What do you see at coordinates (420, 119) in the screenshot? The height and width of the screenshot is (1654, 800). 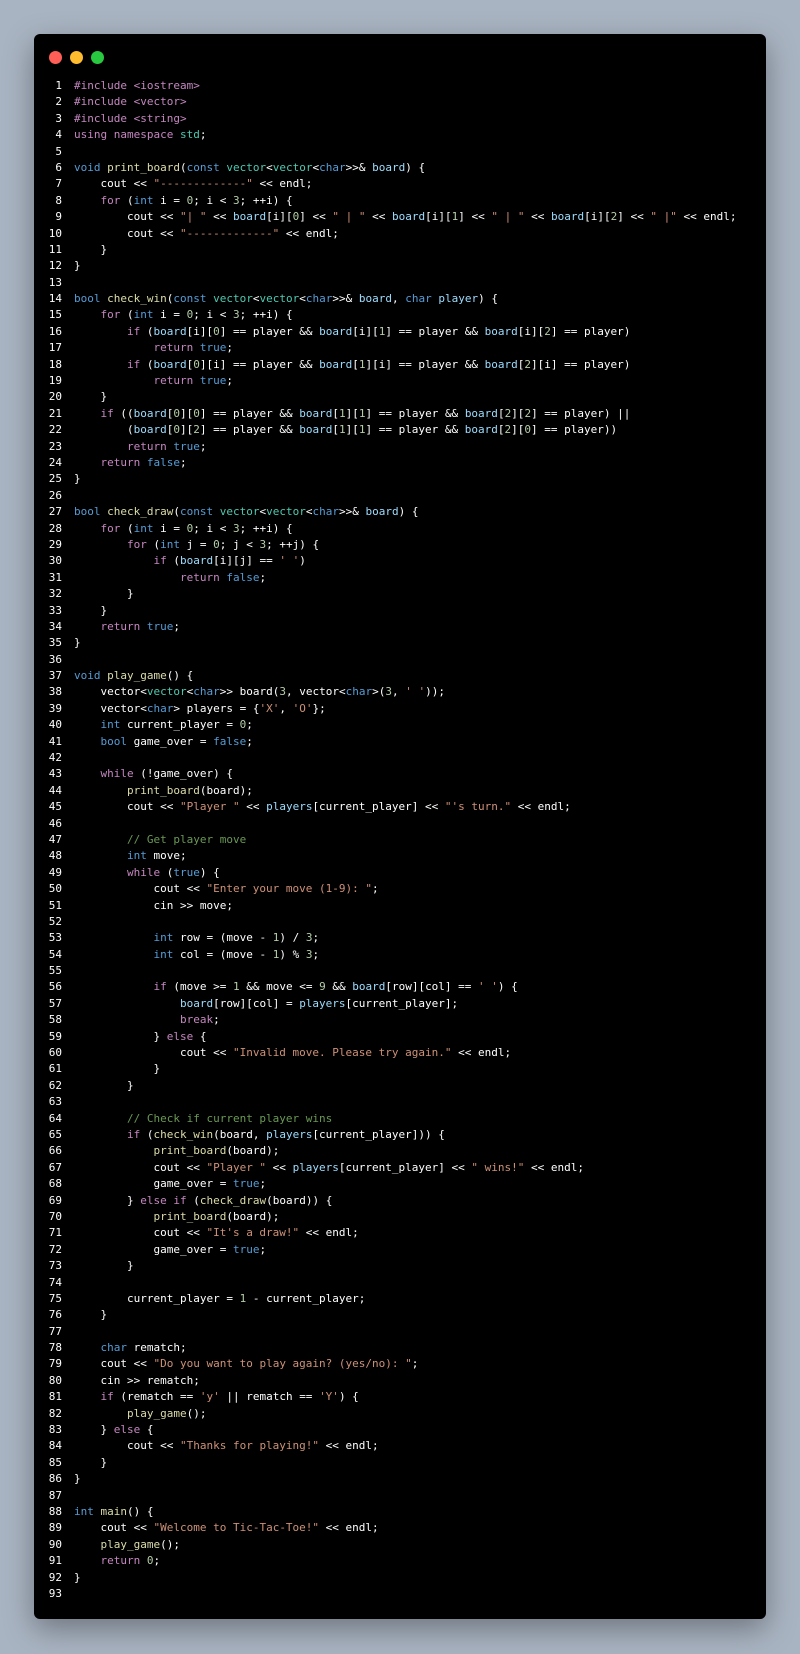 I see `code-text: #include <string>` at bounding box center [420, 119].